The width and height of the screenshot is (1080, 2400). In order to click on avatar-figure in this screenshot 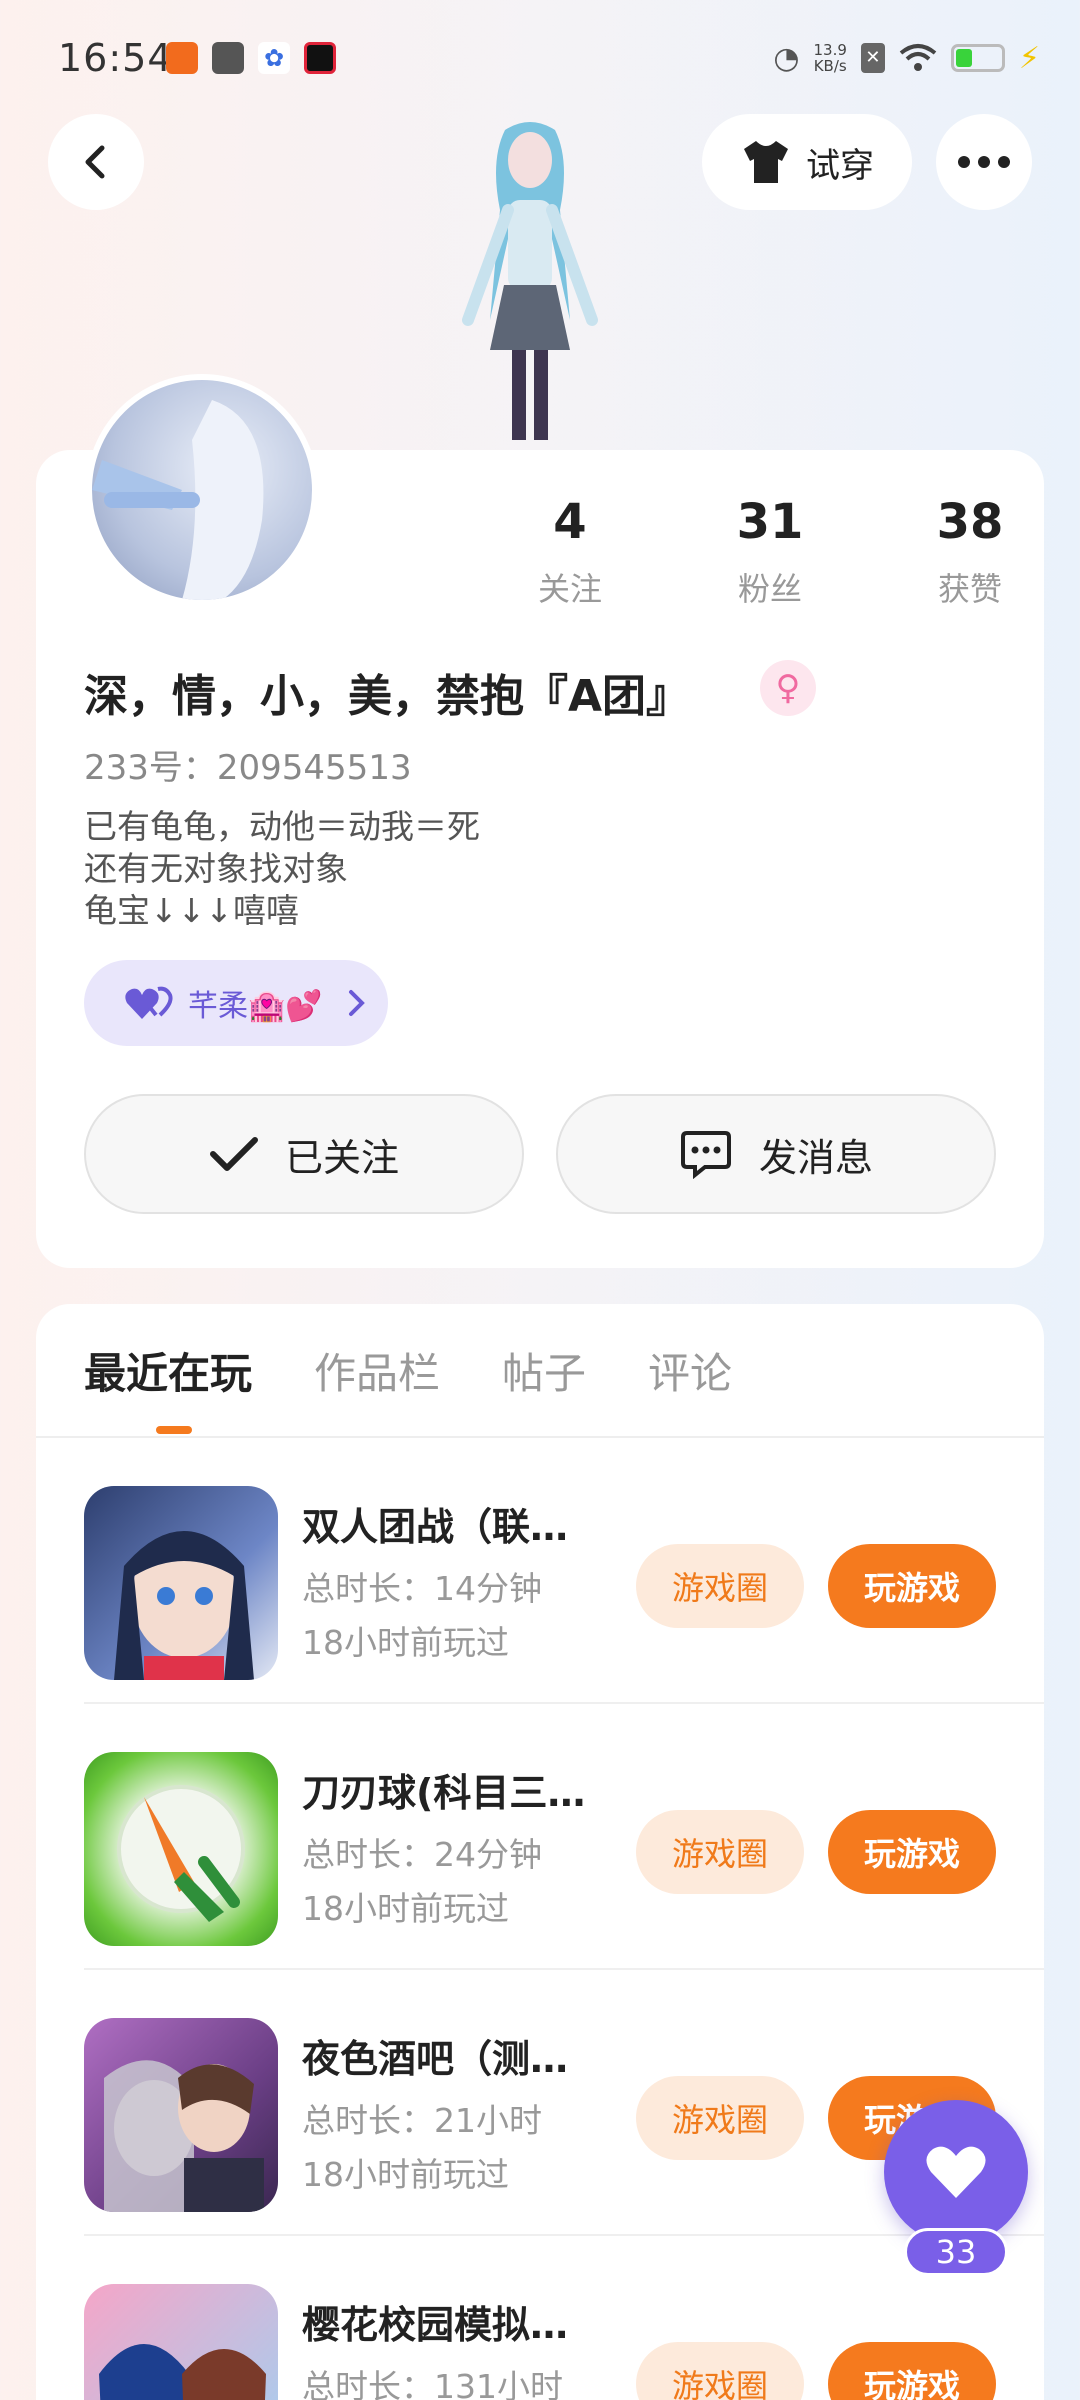, I will do `click(530, 285)`.